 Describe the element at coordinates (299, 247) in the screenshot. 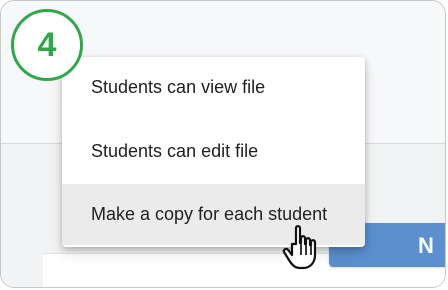

I see `hand-pointer-icon` at that location.